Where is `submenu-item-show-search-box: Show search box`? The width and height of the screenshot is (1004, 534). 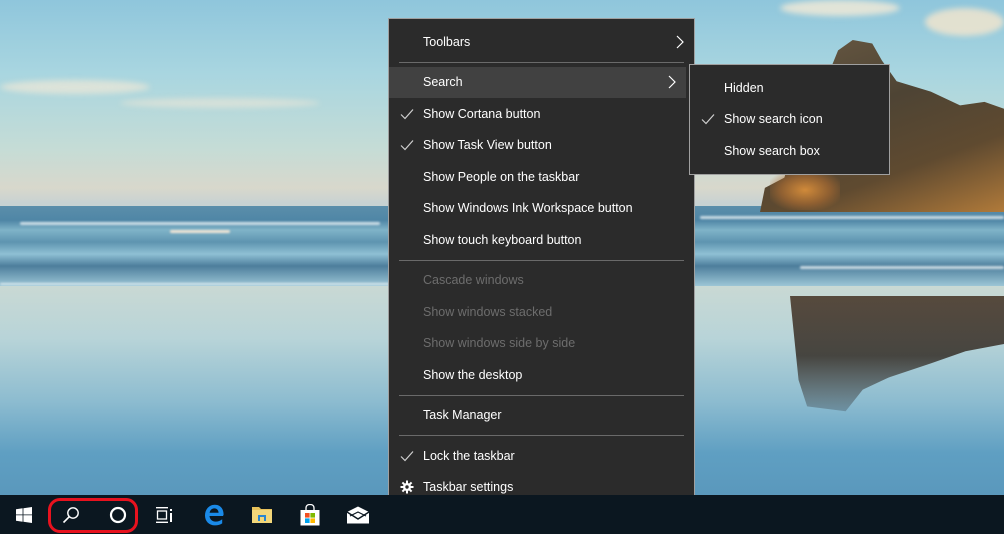
submenu-item-show-search-box: Show search box is located at coordinates (789, 151).